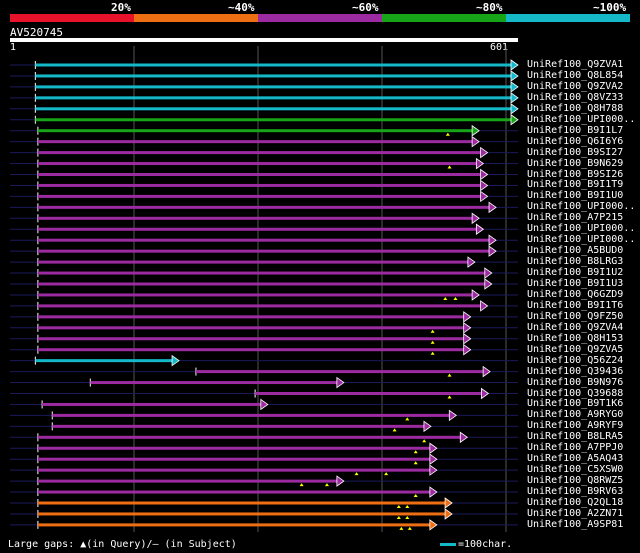  I want to click on hit-label: UniRef100_Q2QL18, so click(575, 502).